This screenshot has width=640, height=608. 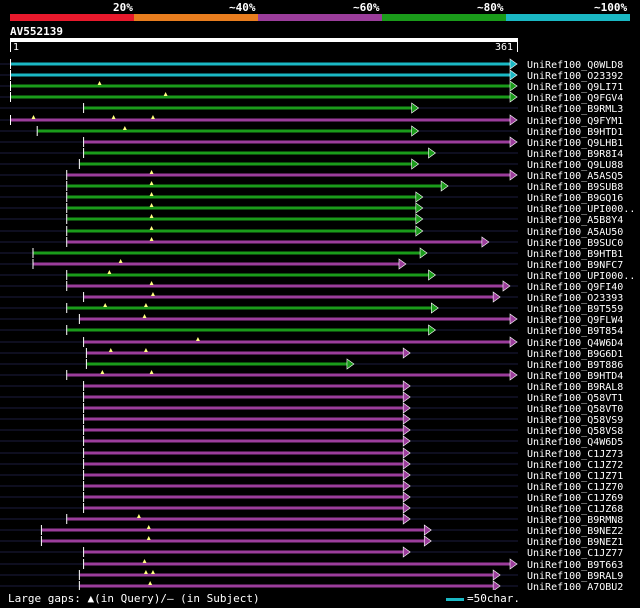 What do you see at coordinates (575, 331) in the screenshot?
I see `hit-id-link: UniRef100_B9T854` at bounding box center [575, 331].